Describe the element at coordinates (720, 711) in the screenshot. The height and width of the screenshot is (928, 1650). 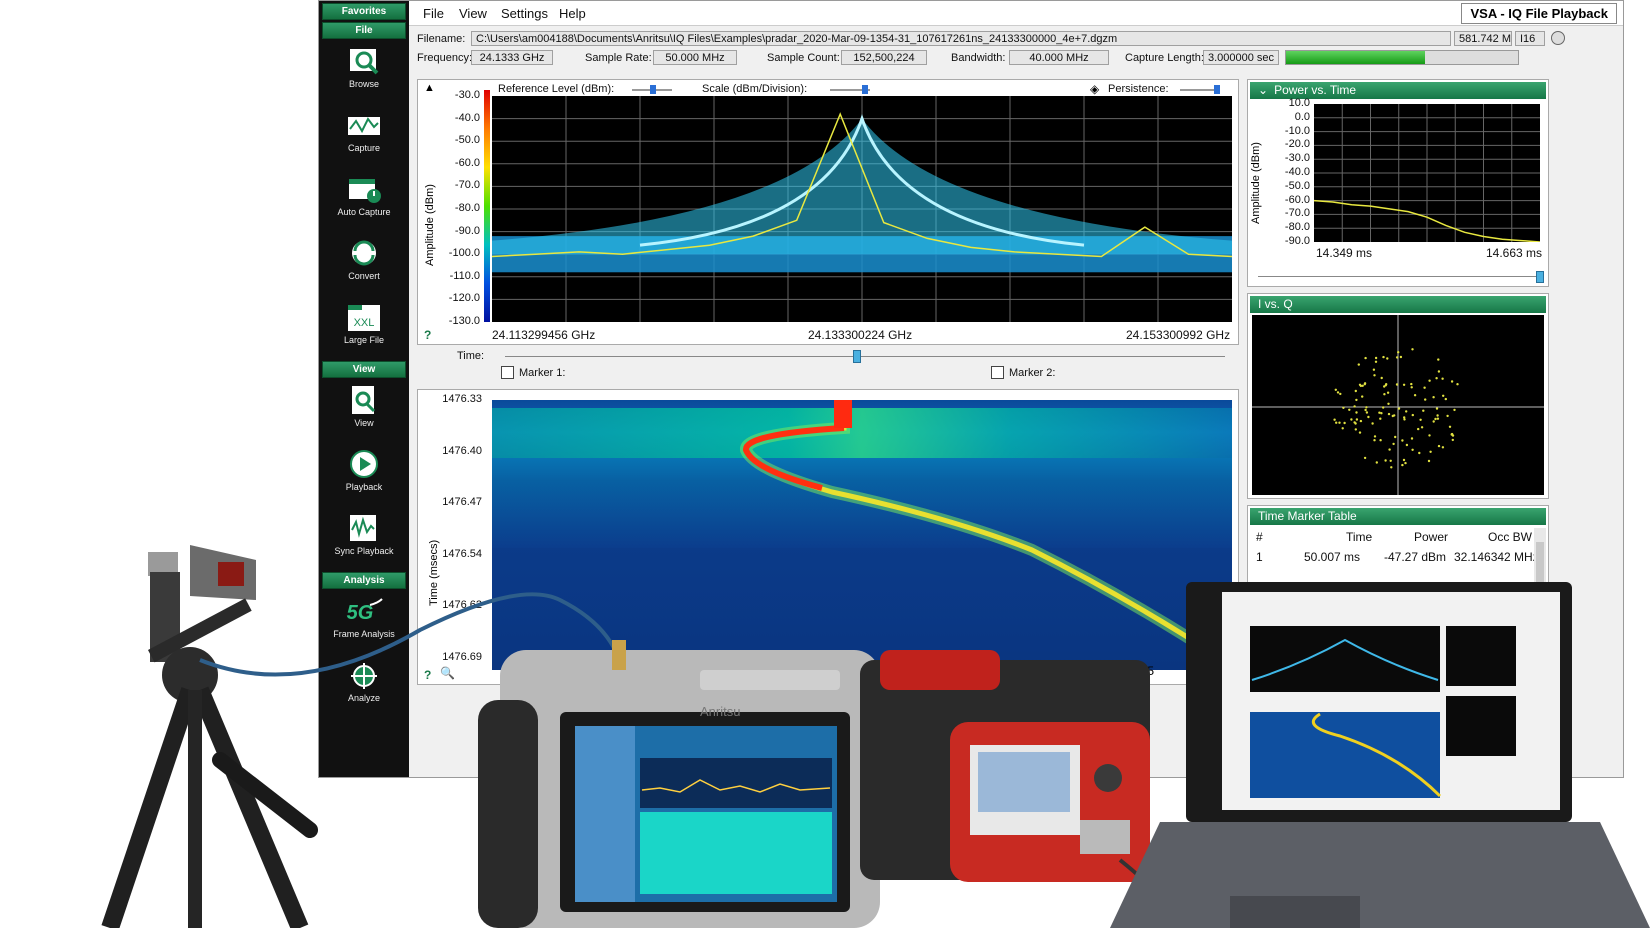
I see `analyzer-brand: Anritsu` at that location.